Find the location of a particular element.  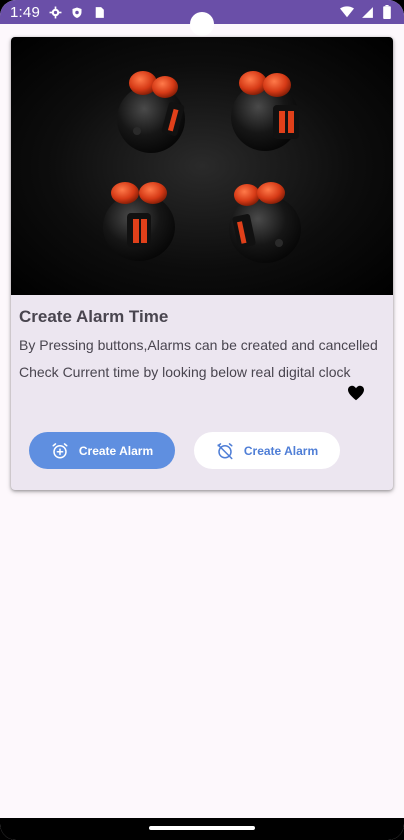

signal-icon is located at coordinates (367, 12).